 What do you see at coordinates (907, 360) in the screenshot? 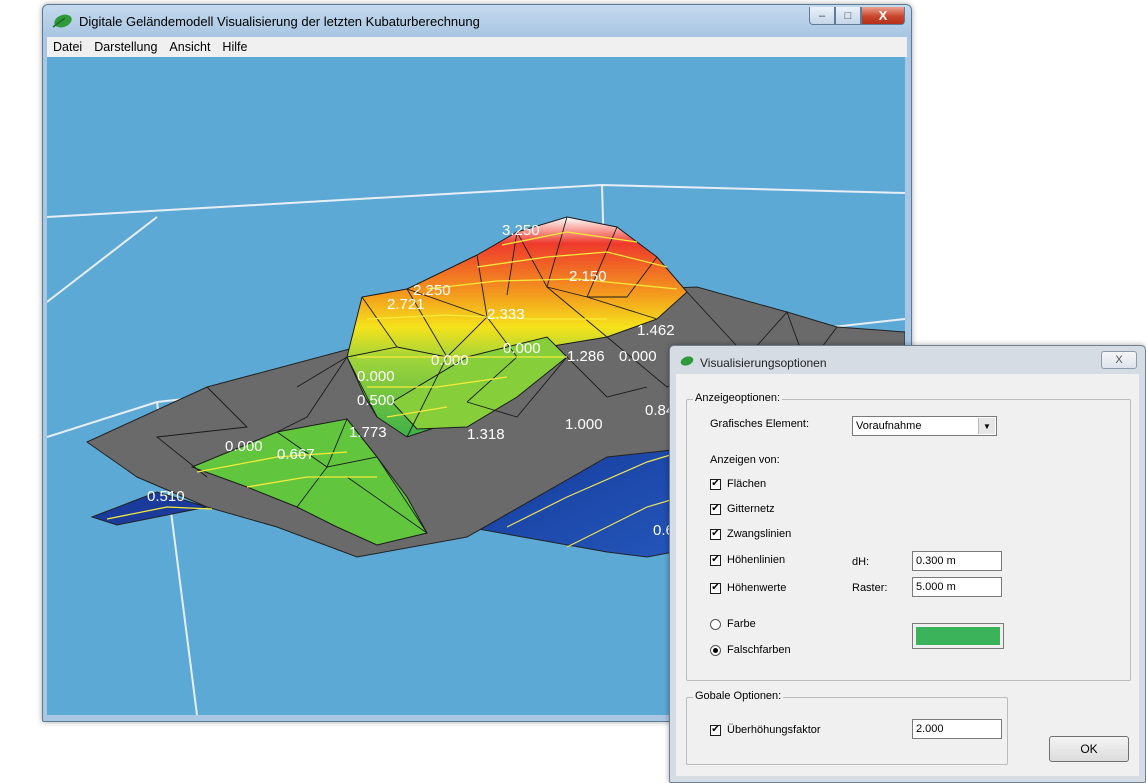
I see `dialog-title-bar: Visualisierungsoptionen X` at bounding box center [907, 360].